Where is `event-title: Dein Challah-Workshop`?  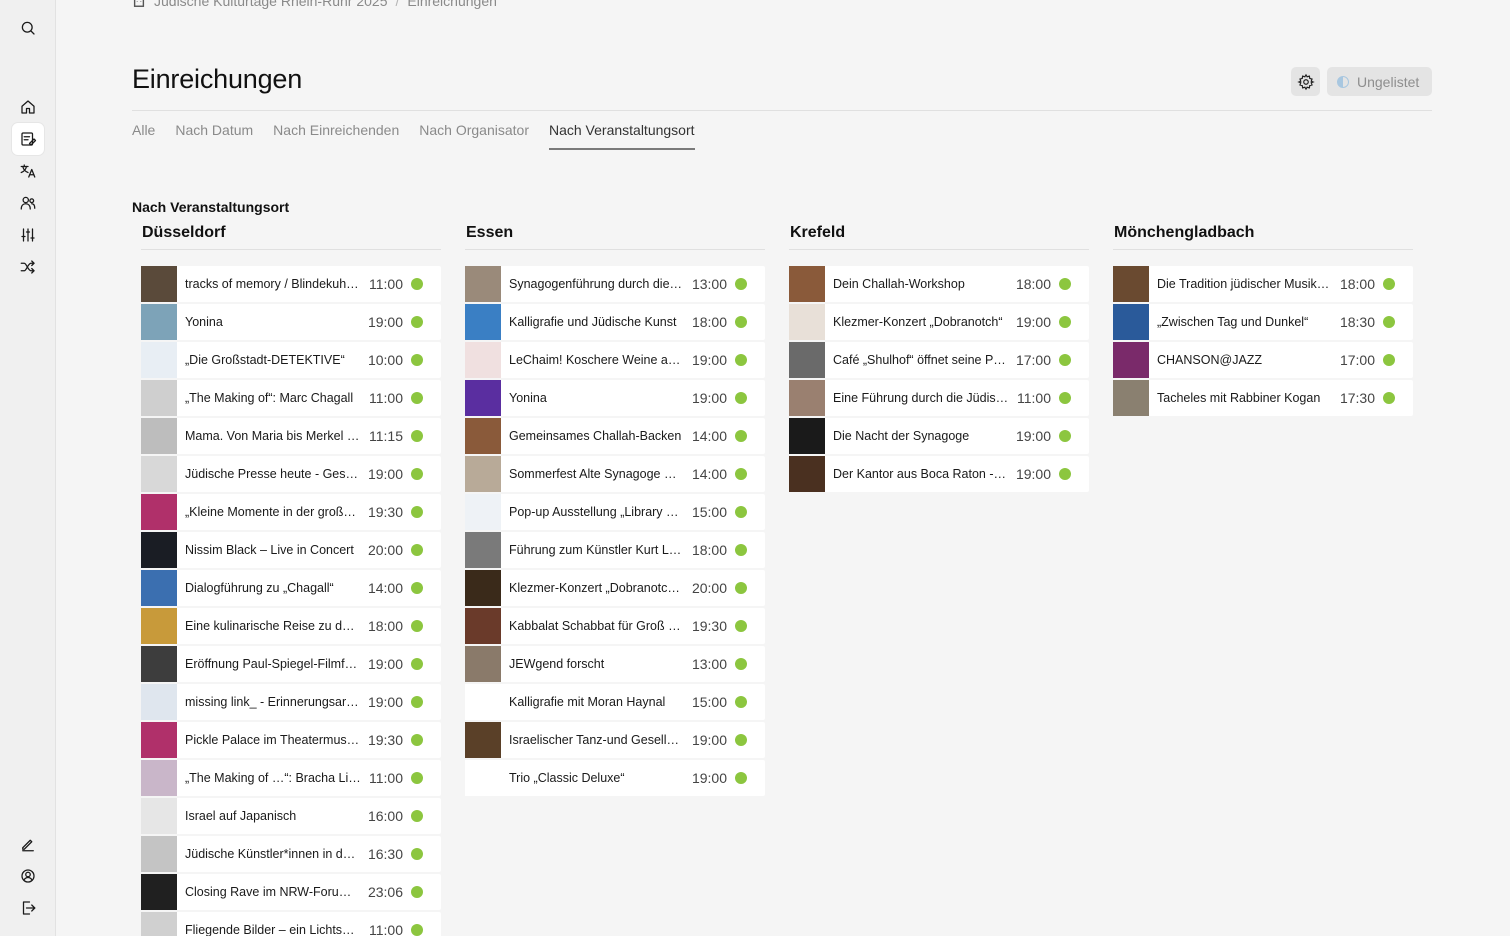
event-title: Dein Challah-Workshop is located at coordinates (899, 284).